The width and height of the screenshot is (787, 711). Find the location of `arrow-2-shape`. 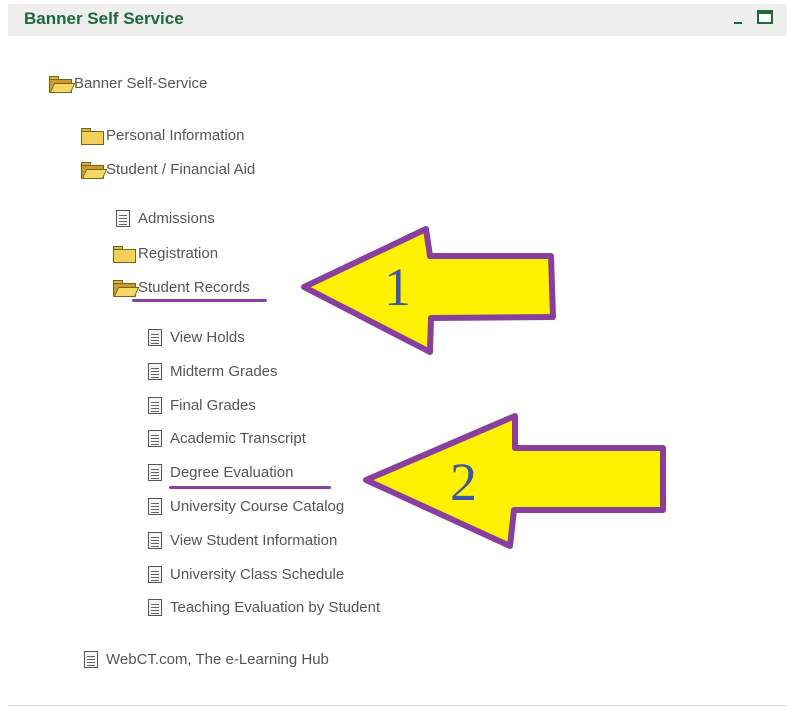

arrow-2-shape is located at coordinates (514, 481).